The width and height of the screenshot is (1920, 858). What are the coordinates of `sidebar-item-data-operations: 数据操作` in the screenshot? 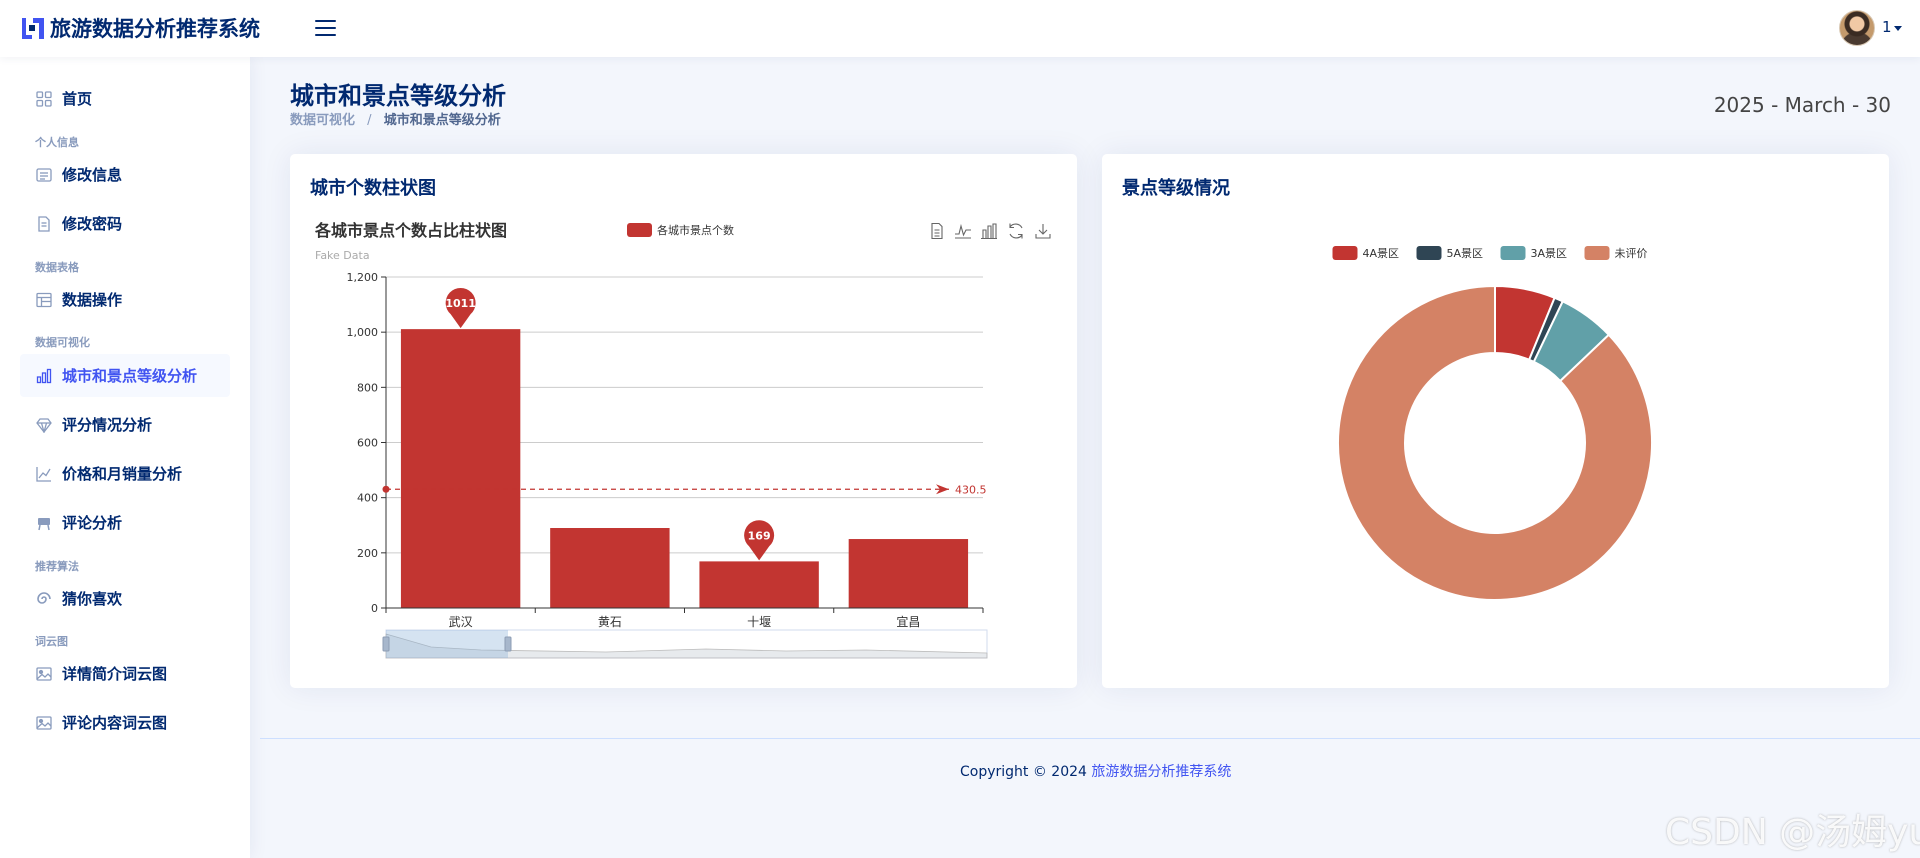 It's located at (125, 299).